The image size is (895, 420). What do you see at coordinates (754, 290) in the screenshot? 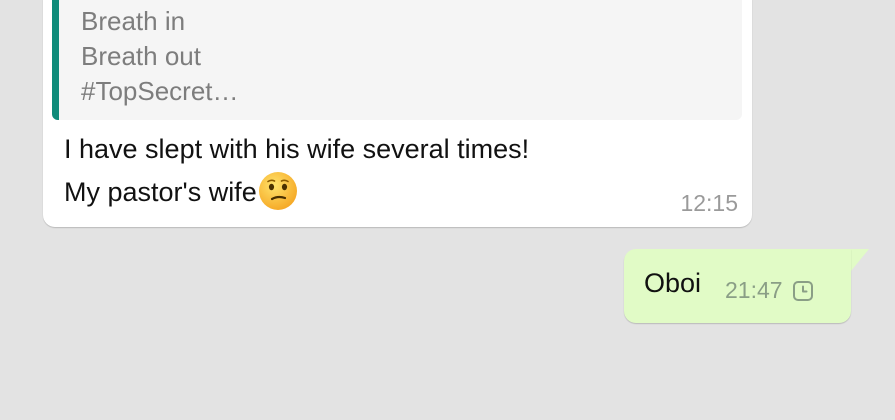
I see `message-timestamp: 21:47` at bounding box center [754, 290].